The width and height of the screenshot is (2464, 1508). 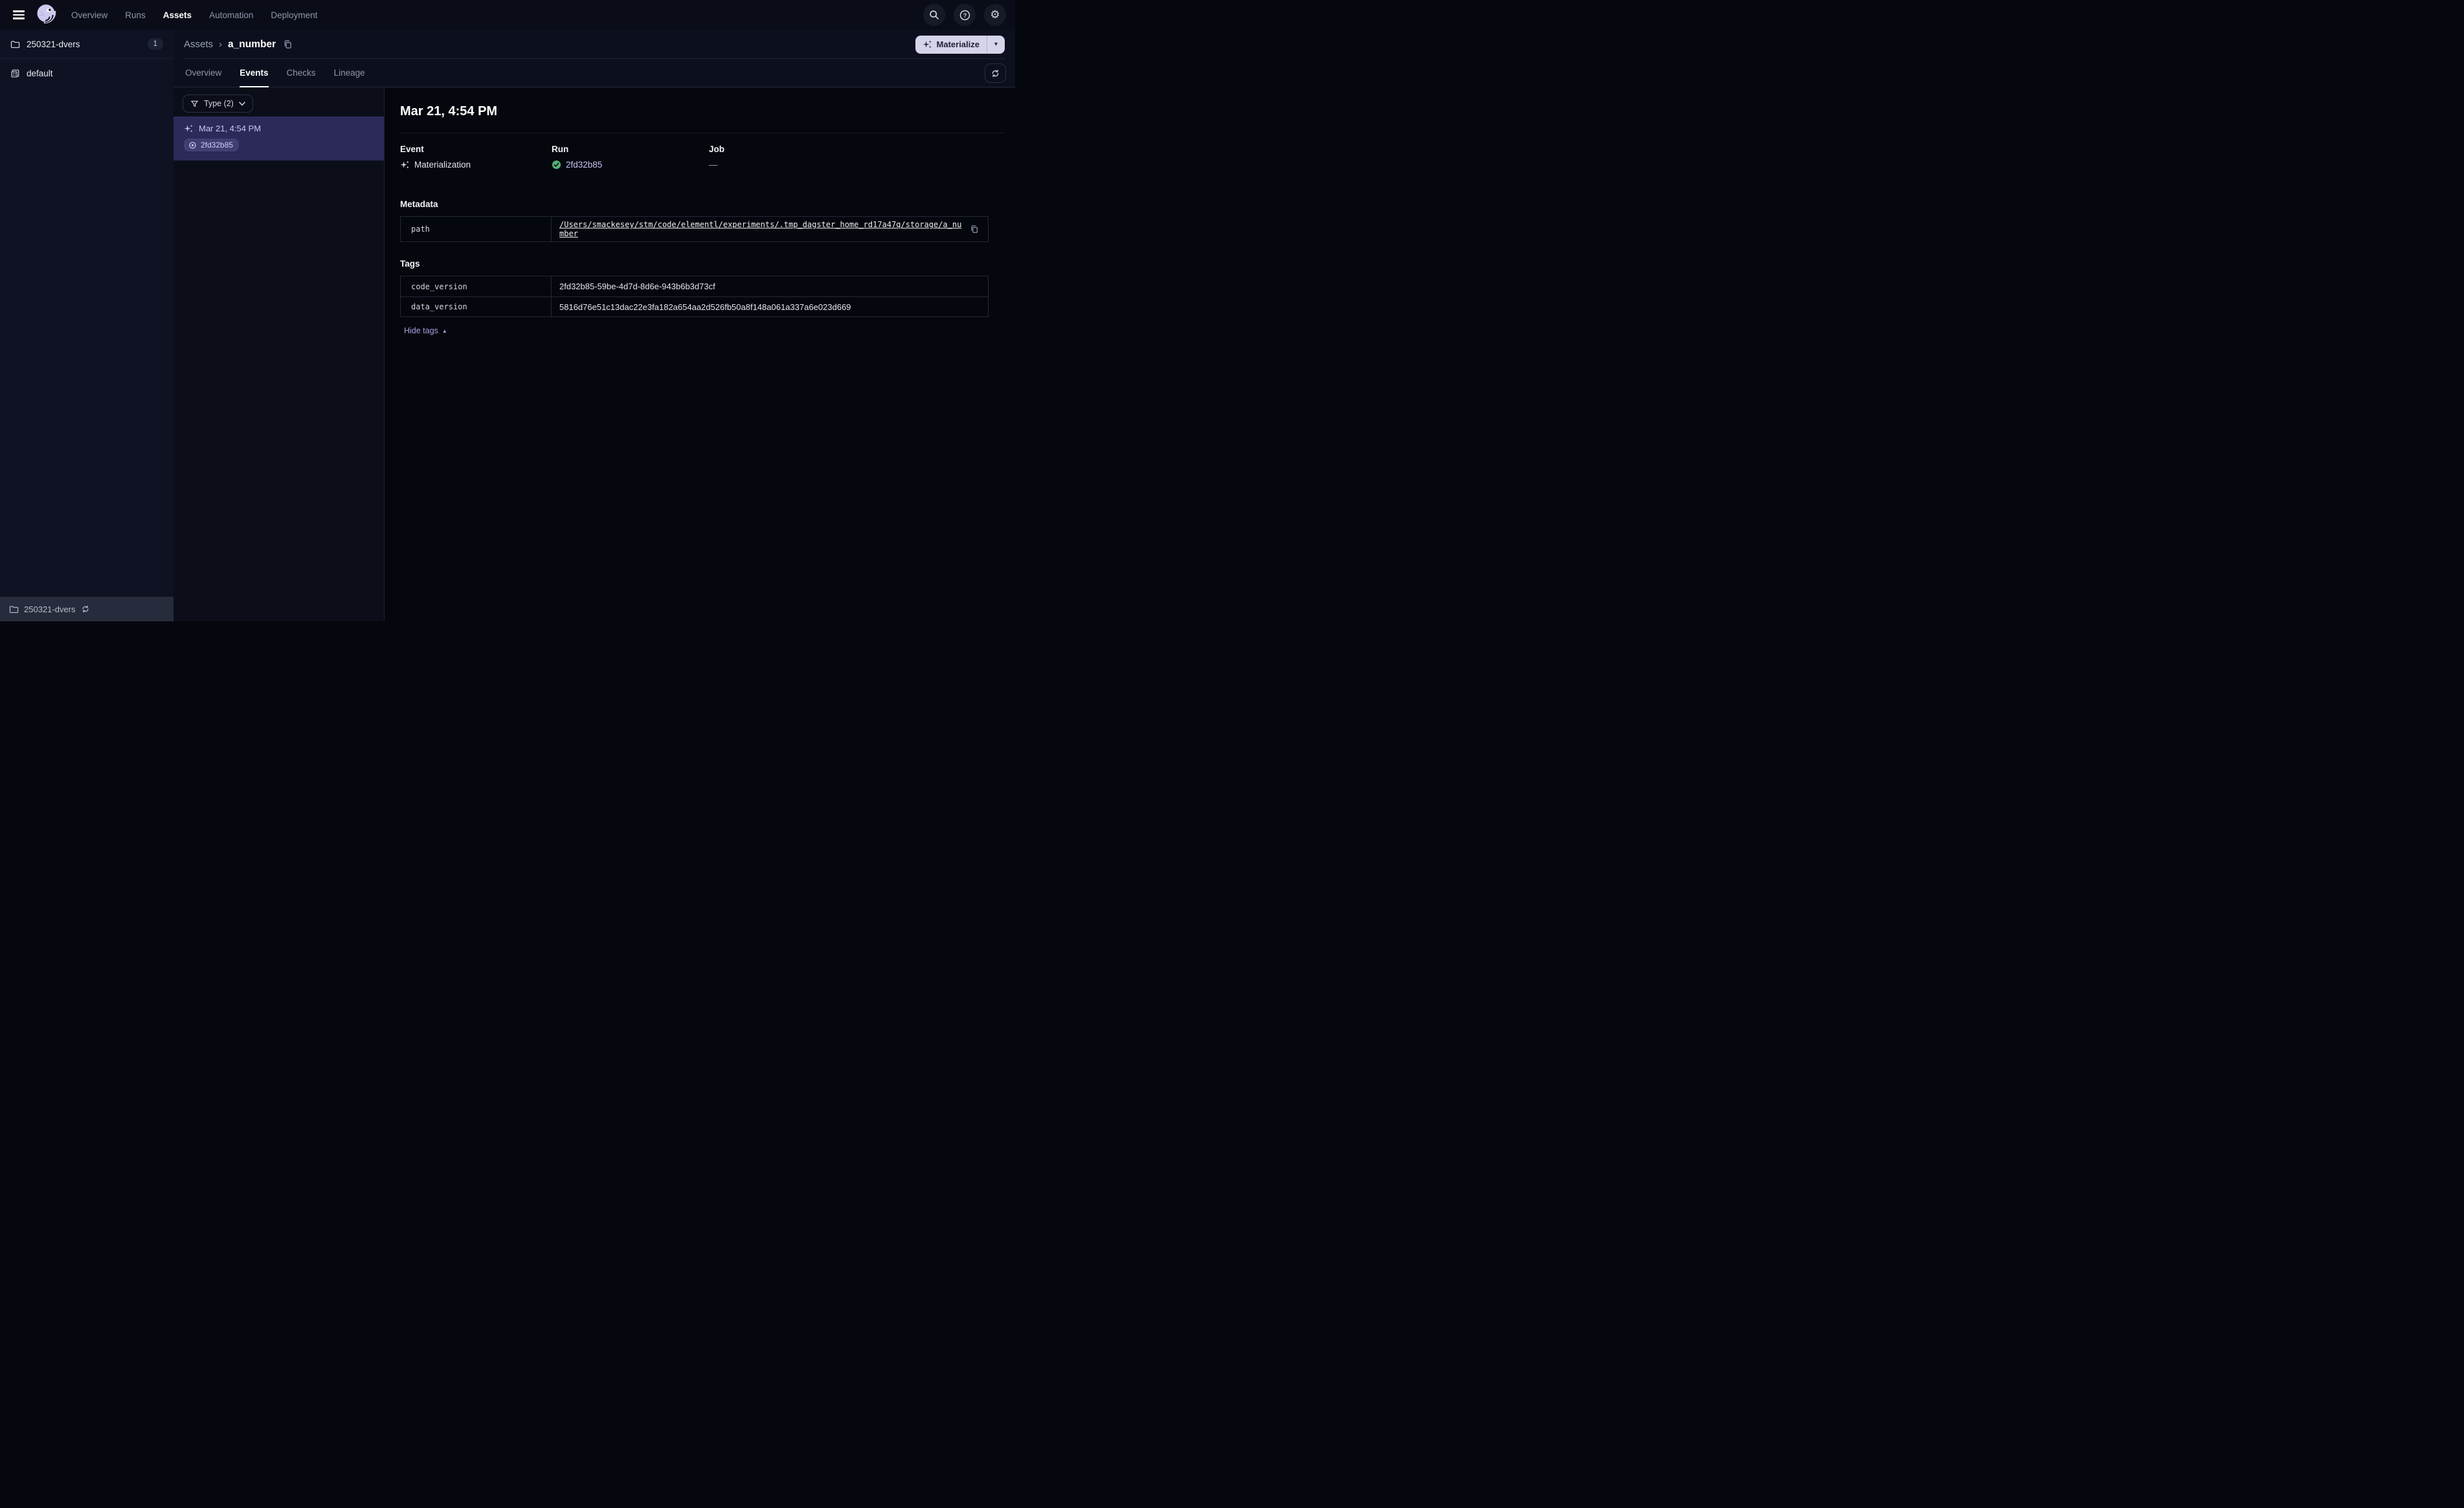 I want to click on asset-group-icon, so click(x=15, y=73).